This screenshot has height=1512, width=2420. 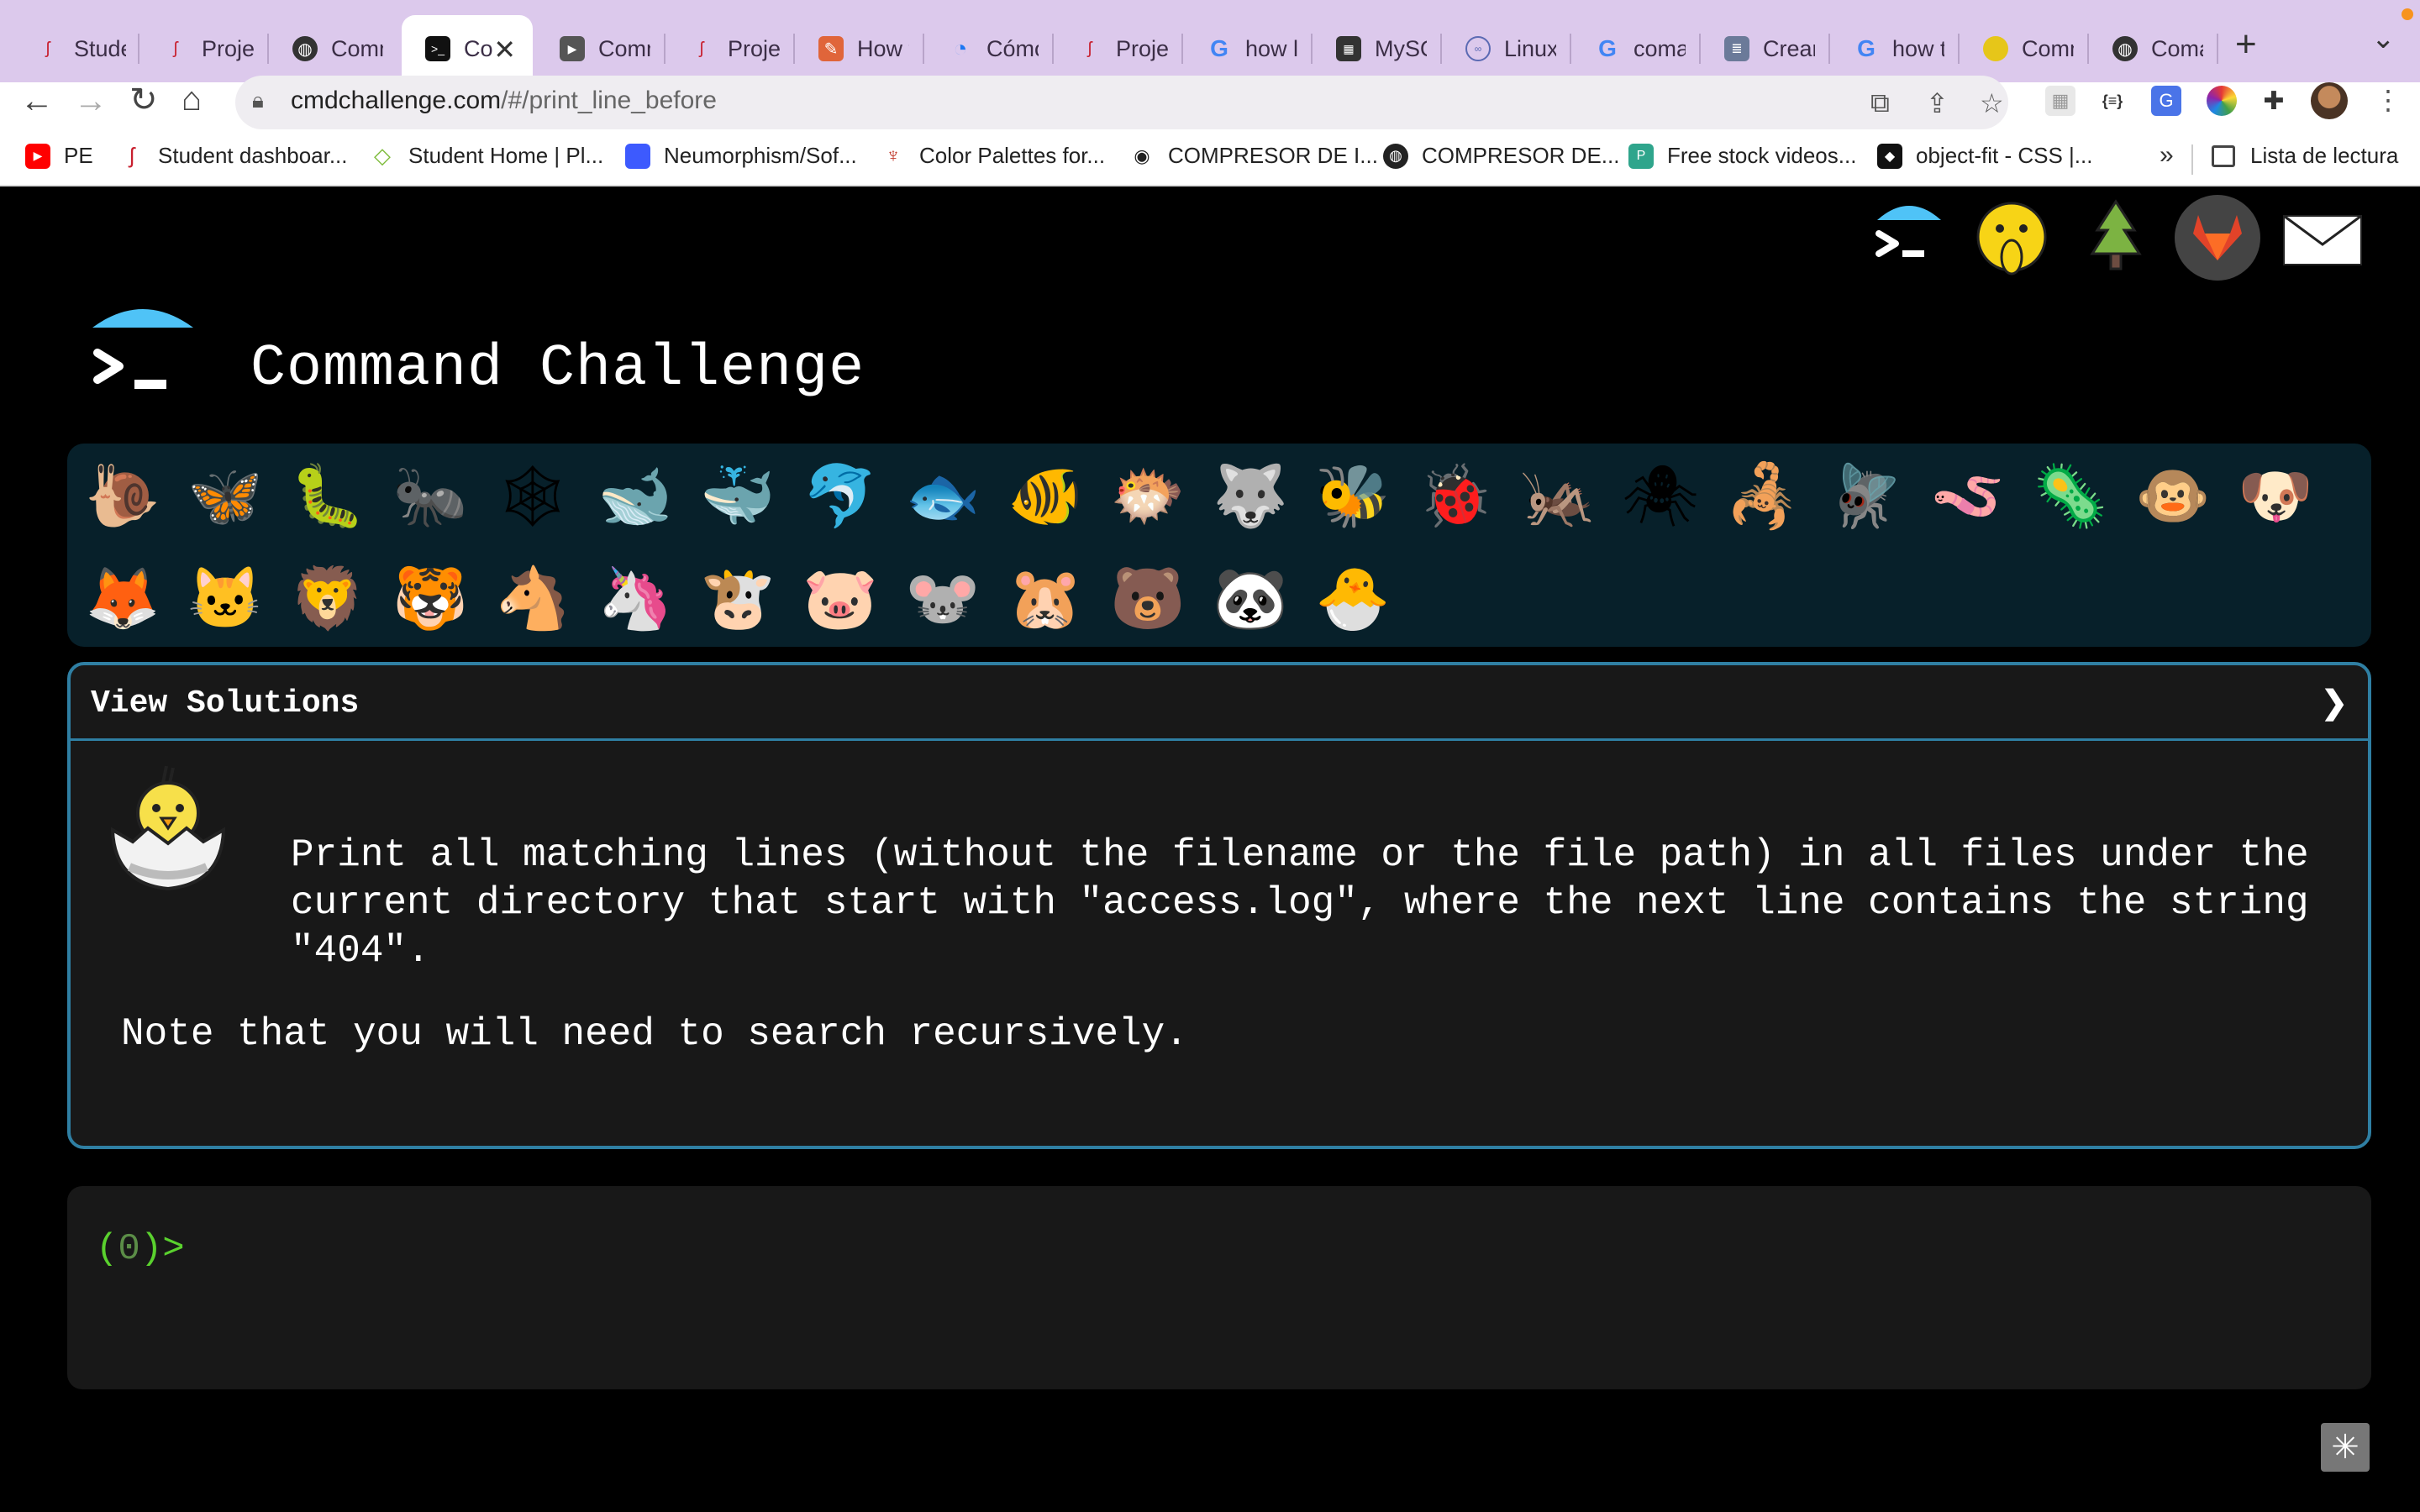 I want to click on terminal-logo-icon, so click(x=1909, y=237).